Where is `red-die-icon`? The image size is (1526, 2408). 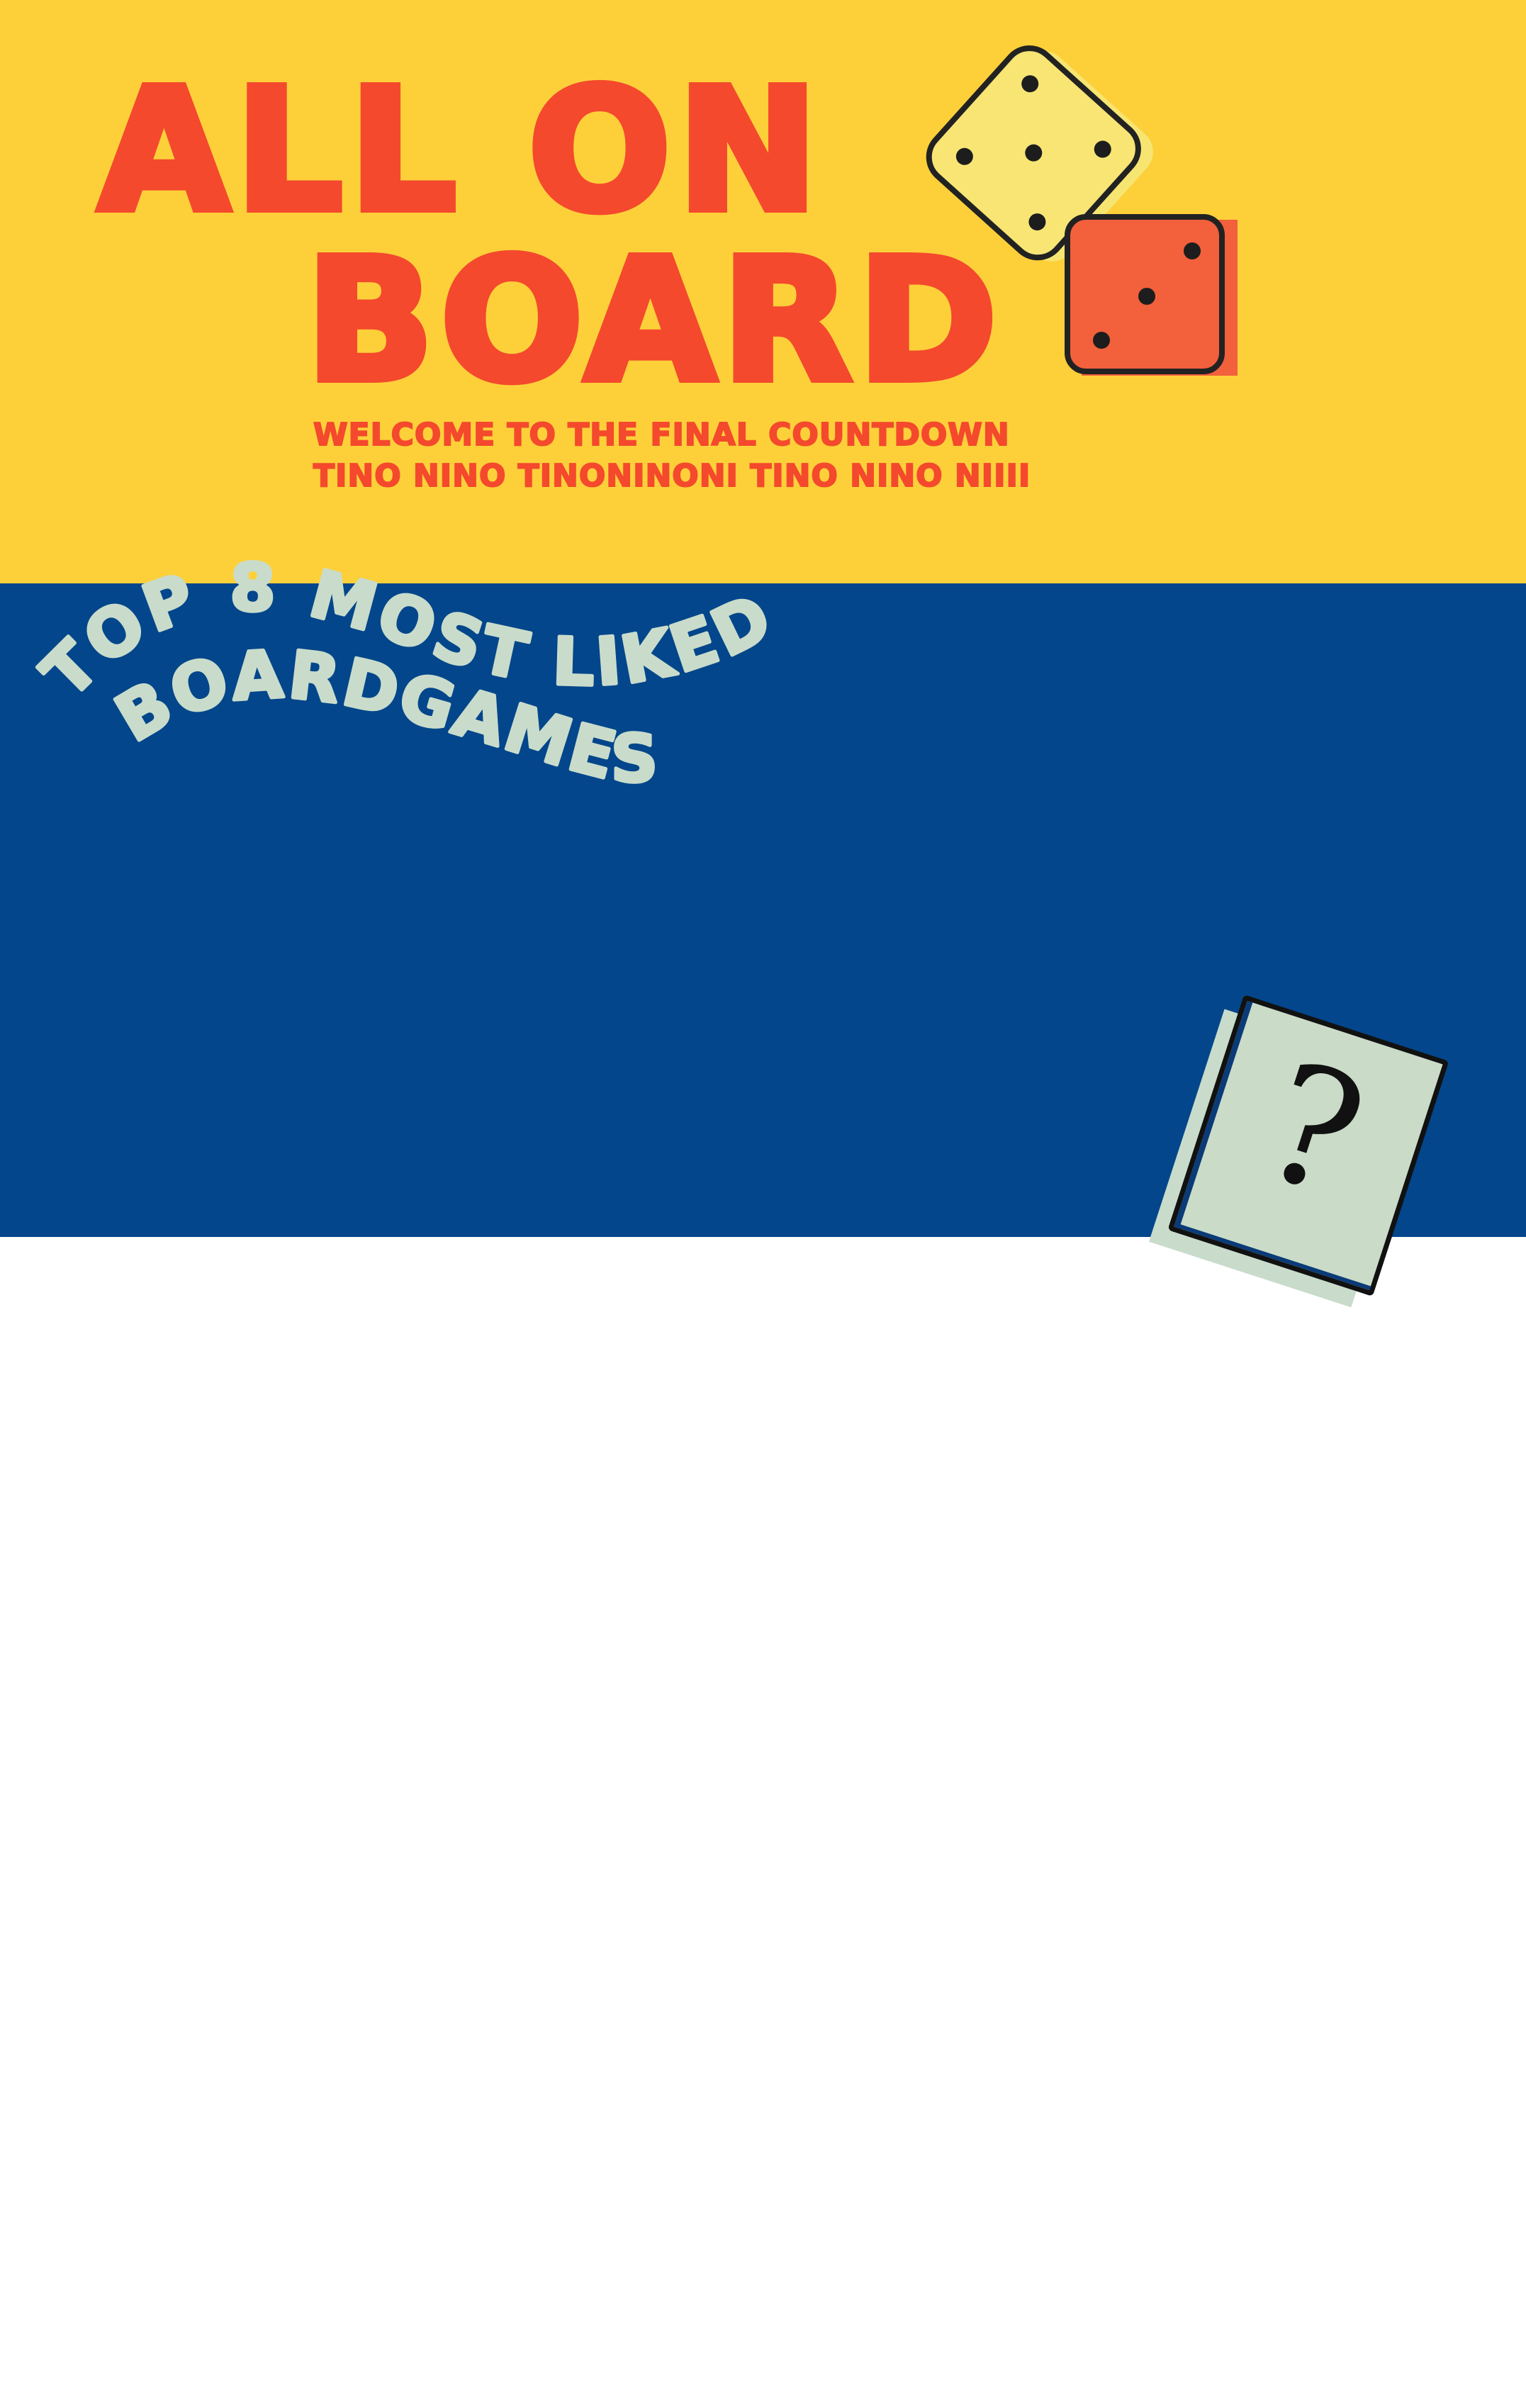
red-die-icon is located at coordinates (1151, 295).